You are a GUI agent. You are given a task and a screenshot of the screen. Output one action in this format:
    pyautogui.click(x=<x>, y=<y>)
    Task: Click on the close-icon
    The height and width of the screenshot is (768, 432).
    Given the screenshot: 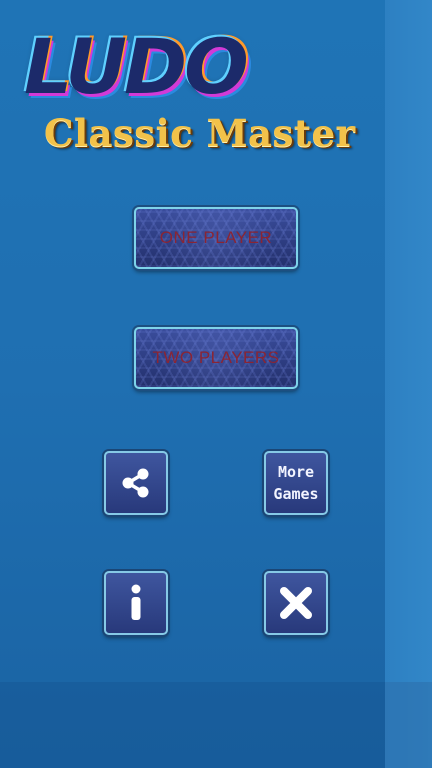 What is the action you would take?
    pyautogui.click(x=296, y=603)
    